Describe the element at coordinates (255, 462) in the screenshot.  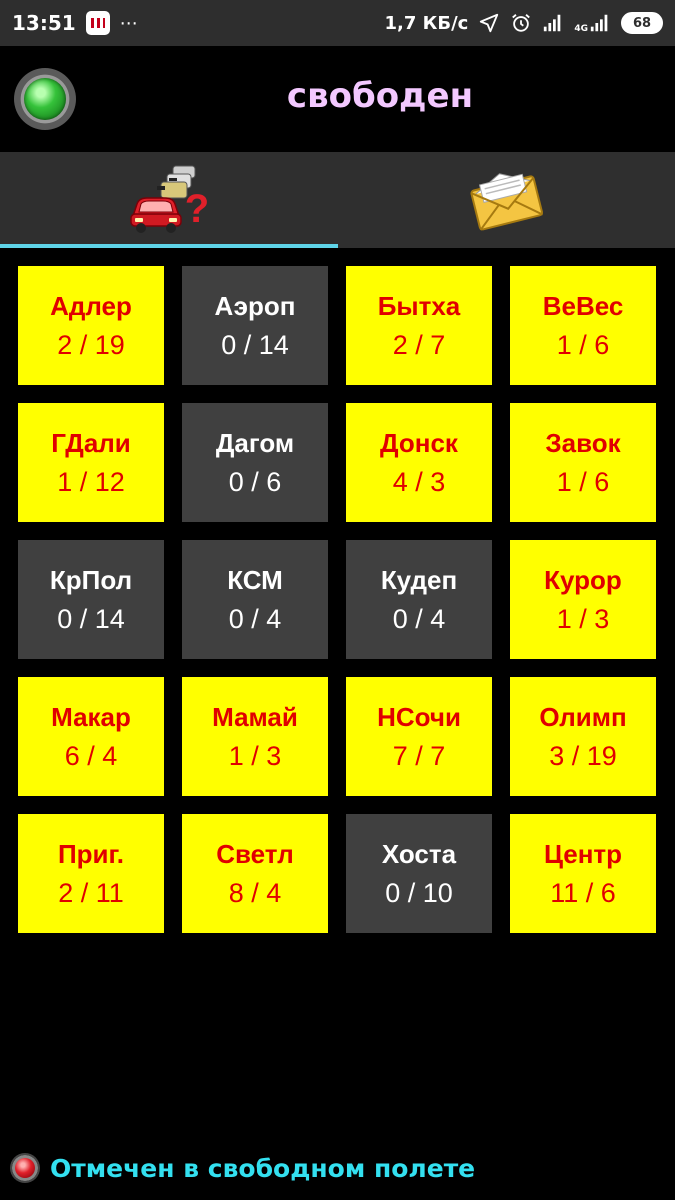
I see `zone-cell: Дагом 0 / 6` at that location.